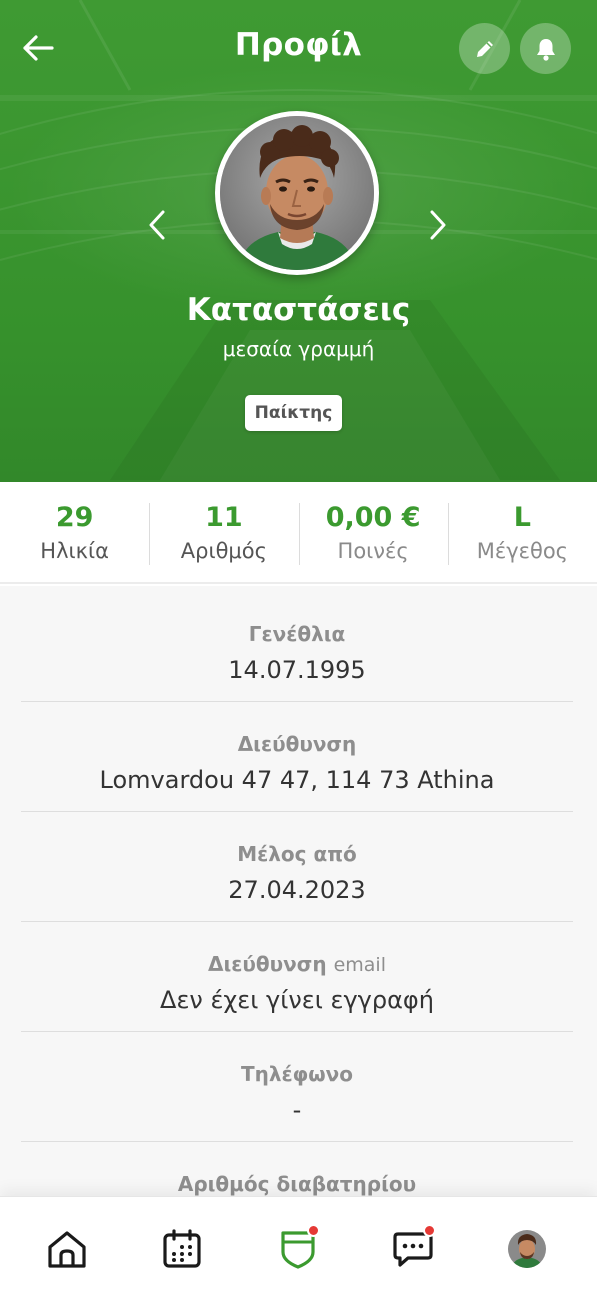 This screenshot has height=1300, width=597. I want to click on calendar-icon, so click(182, 1248).